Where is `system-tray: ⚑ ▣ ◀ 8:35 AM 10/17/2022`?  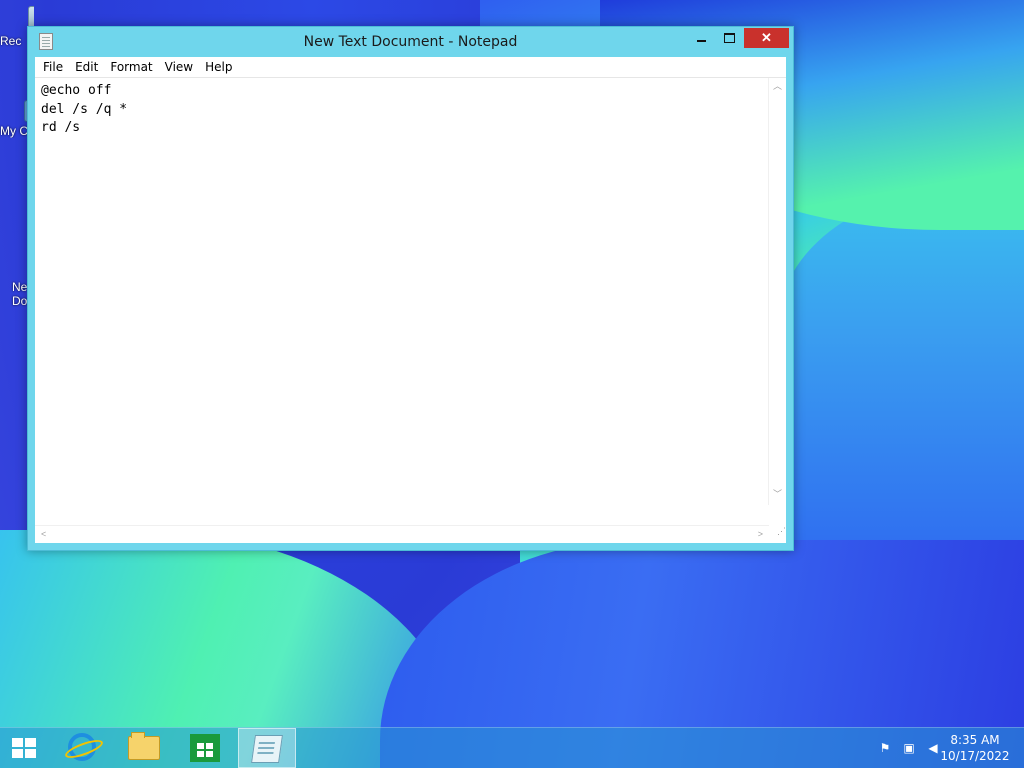 system-tray: ⚑ ▣ ◀ 8:35 AM 10/17/2022 is located at coordinates (944, 748).